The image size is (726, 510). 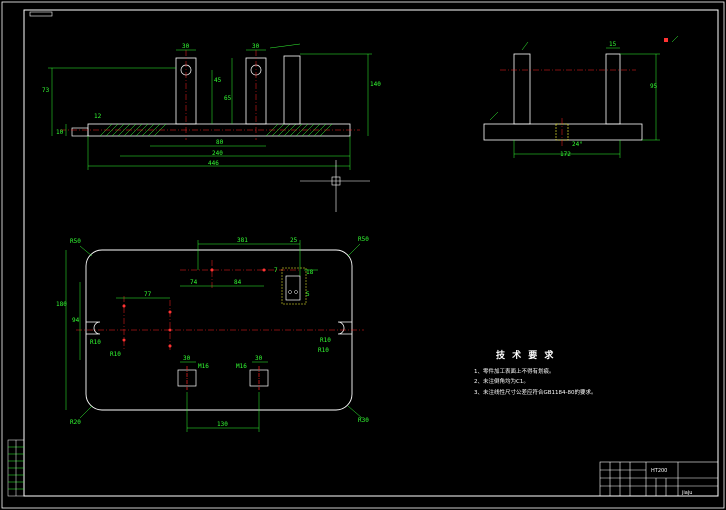 I want to click on plan-tapped-left: M16, so click(x=203, y=366).